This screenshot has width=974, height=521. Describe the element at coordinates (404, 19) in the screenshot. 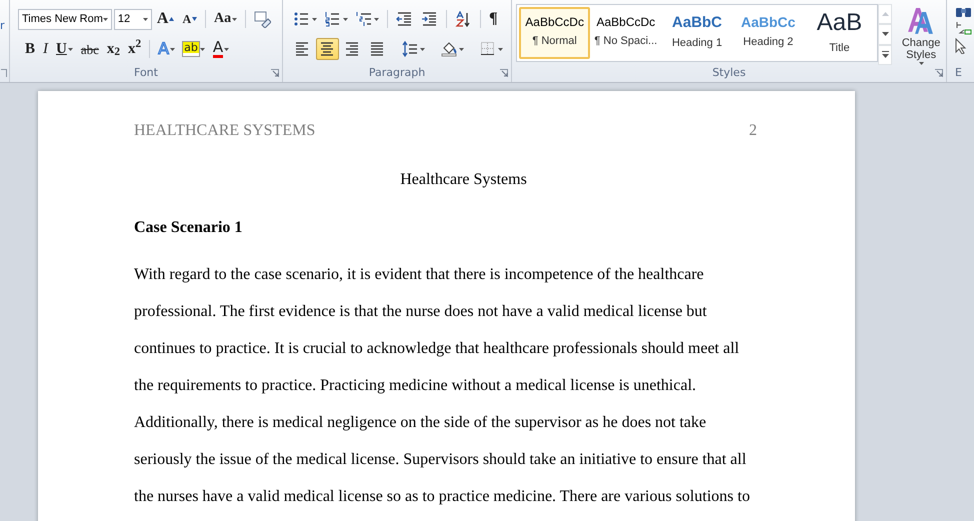

I see `decrease-indent-icon` at that location.